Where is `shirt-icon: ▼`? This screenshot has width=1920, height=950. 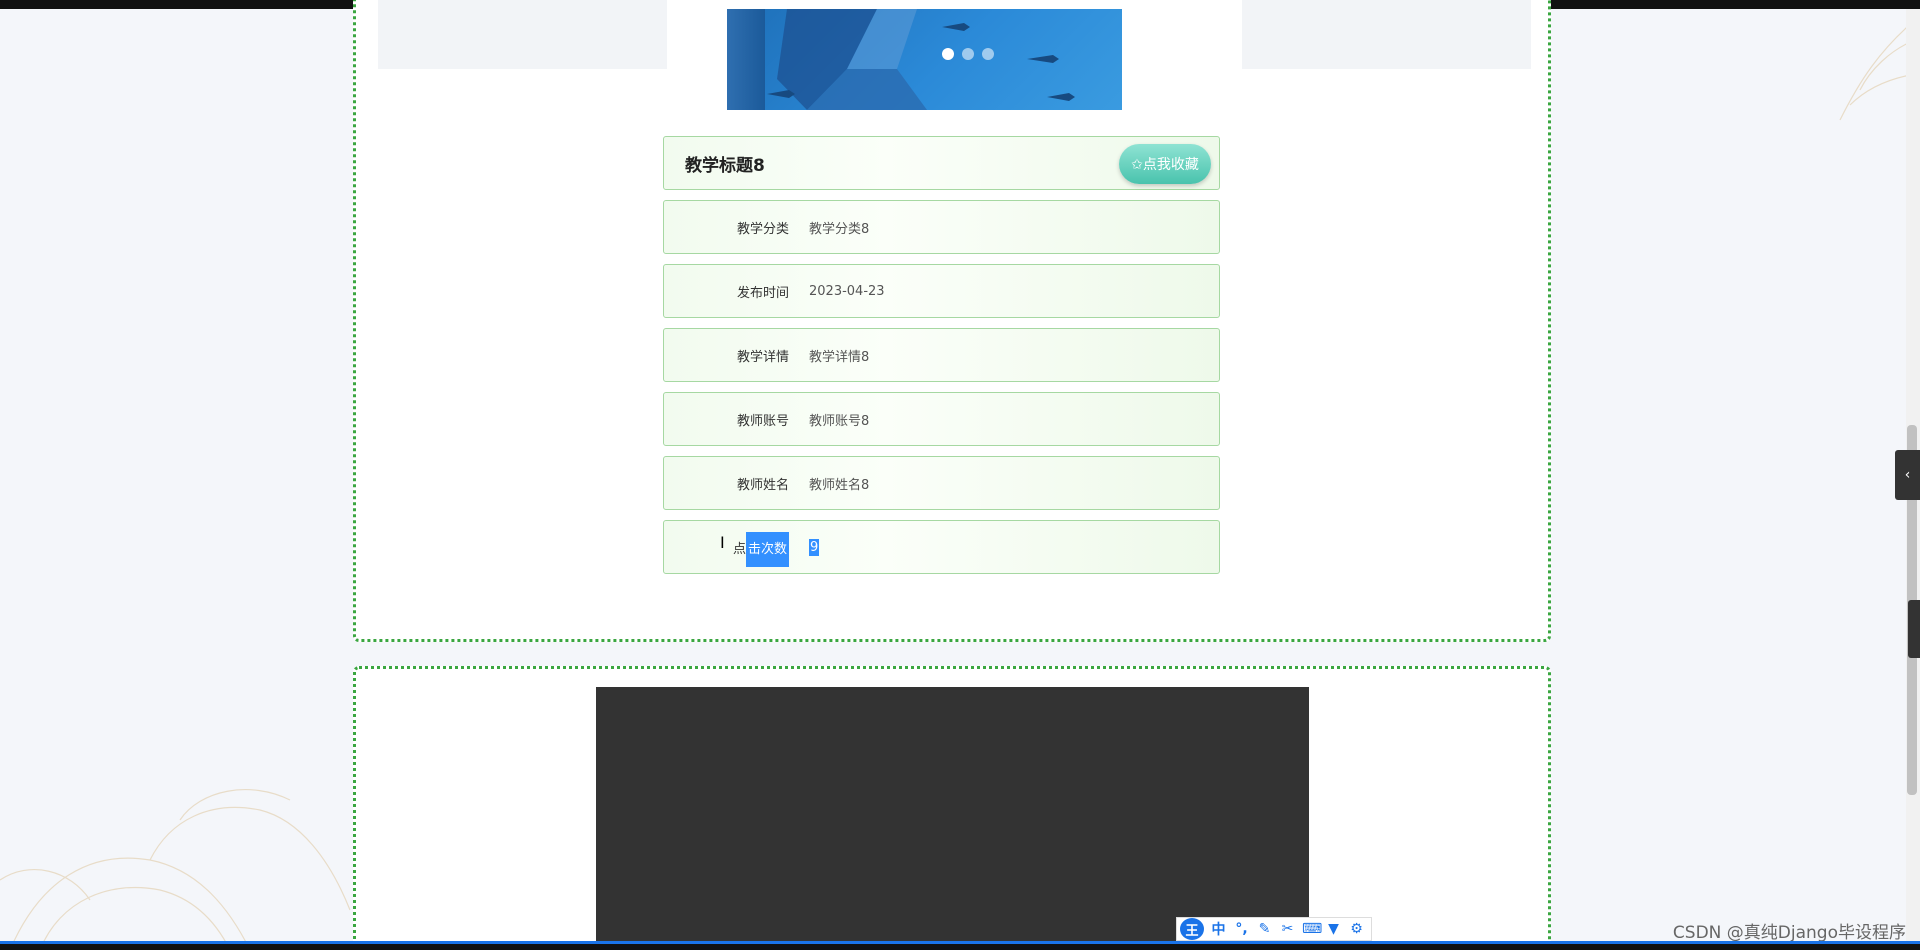
shirt-icon: ▼ is located at coordinates (1333, 929).